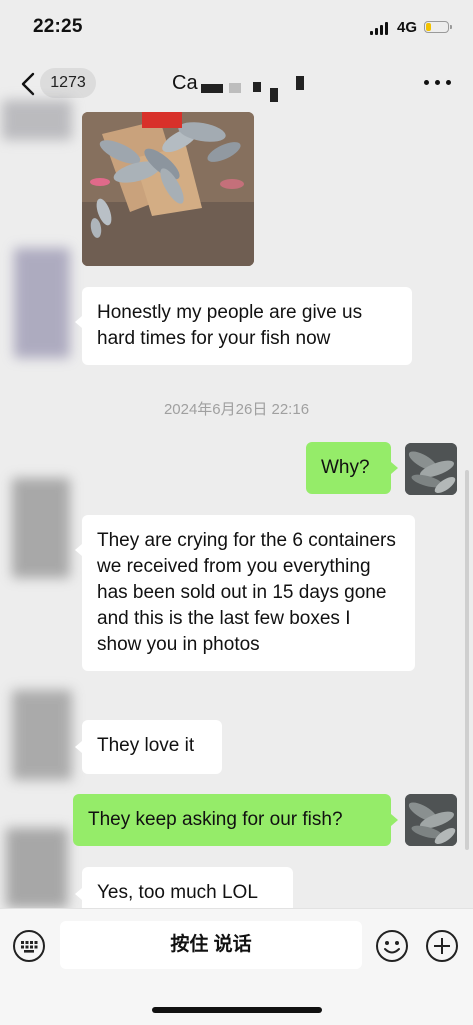 The width and height of the screenshot is (473, 1025). Describe the element at coordinates (29, 946) in the screenshot. I see `keyboard-icon` at that location.